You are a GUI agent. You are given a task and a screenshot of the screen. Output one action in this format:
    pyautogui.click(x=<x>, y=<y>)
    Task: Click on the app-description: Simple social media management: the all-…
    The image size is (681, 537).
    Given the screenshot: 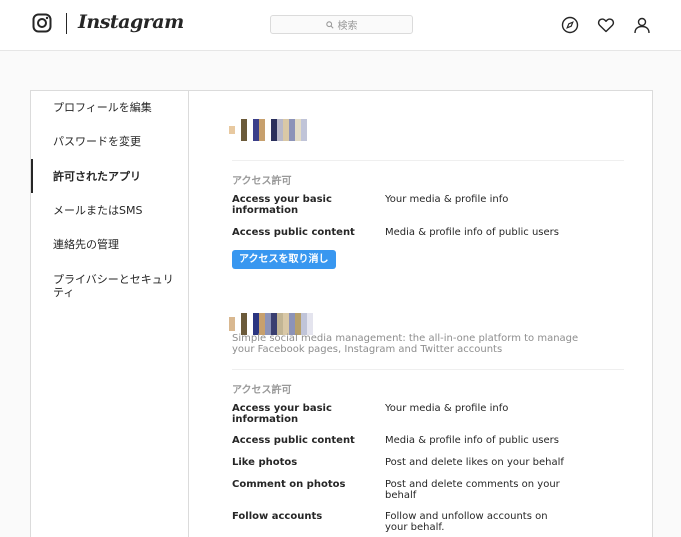 What is the action you would take?
    pyautogui.click(x=405, y=344)
    